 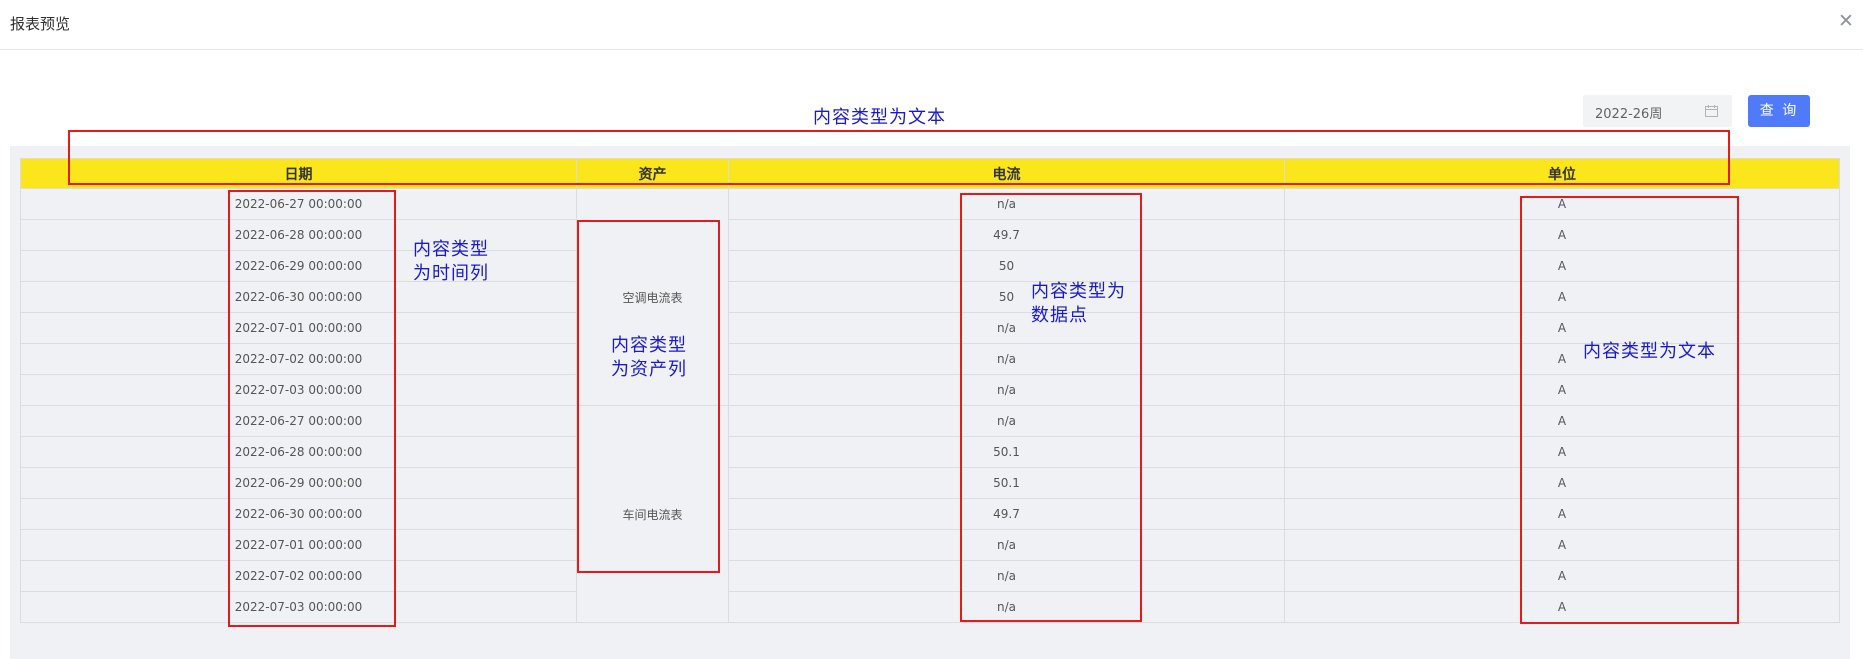 What do you see at coordinates (1051, 407) in the screenshot?
I see `annotation-box-current` at bounding box center [1051, 407].